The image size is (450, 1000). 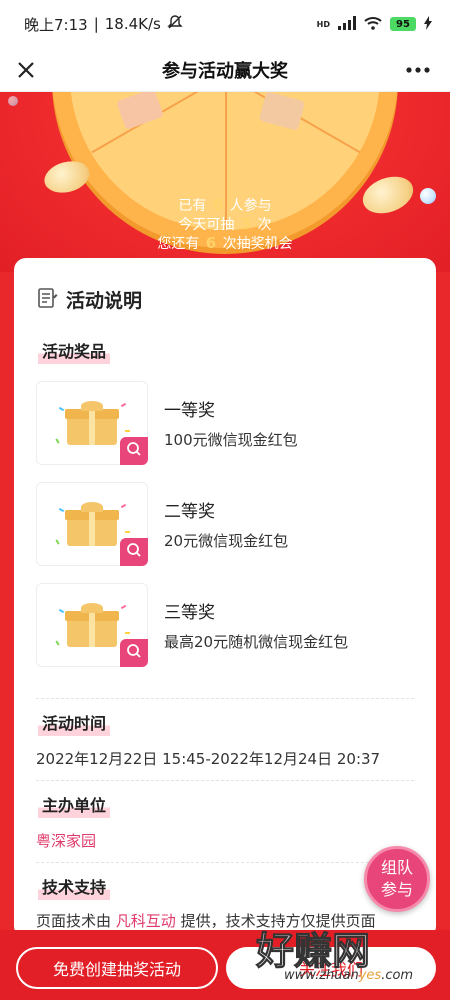 What do you see at coordinates (189, 613) in the screenshot?
I see `prize-level: 三等奖` at bounding box center [189, 613].